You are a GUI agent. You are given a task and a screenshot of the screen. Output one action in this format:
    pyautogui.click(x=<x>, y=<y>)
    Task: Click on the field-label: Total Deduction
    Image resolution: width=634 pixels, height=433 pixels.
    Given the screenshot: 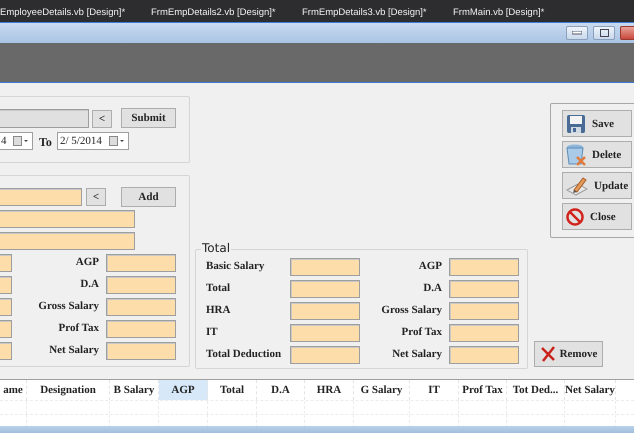 What is the action you would take?
    pyautogui.click(x=244, y=354)
    